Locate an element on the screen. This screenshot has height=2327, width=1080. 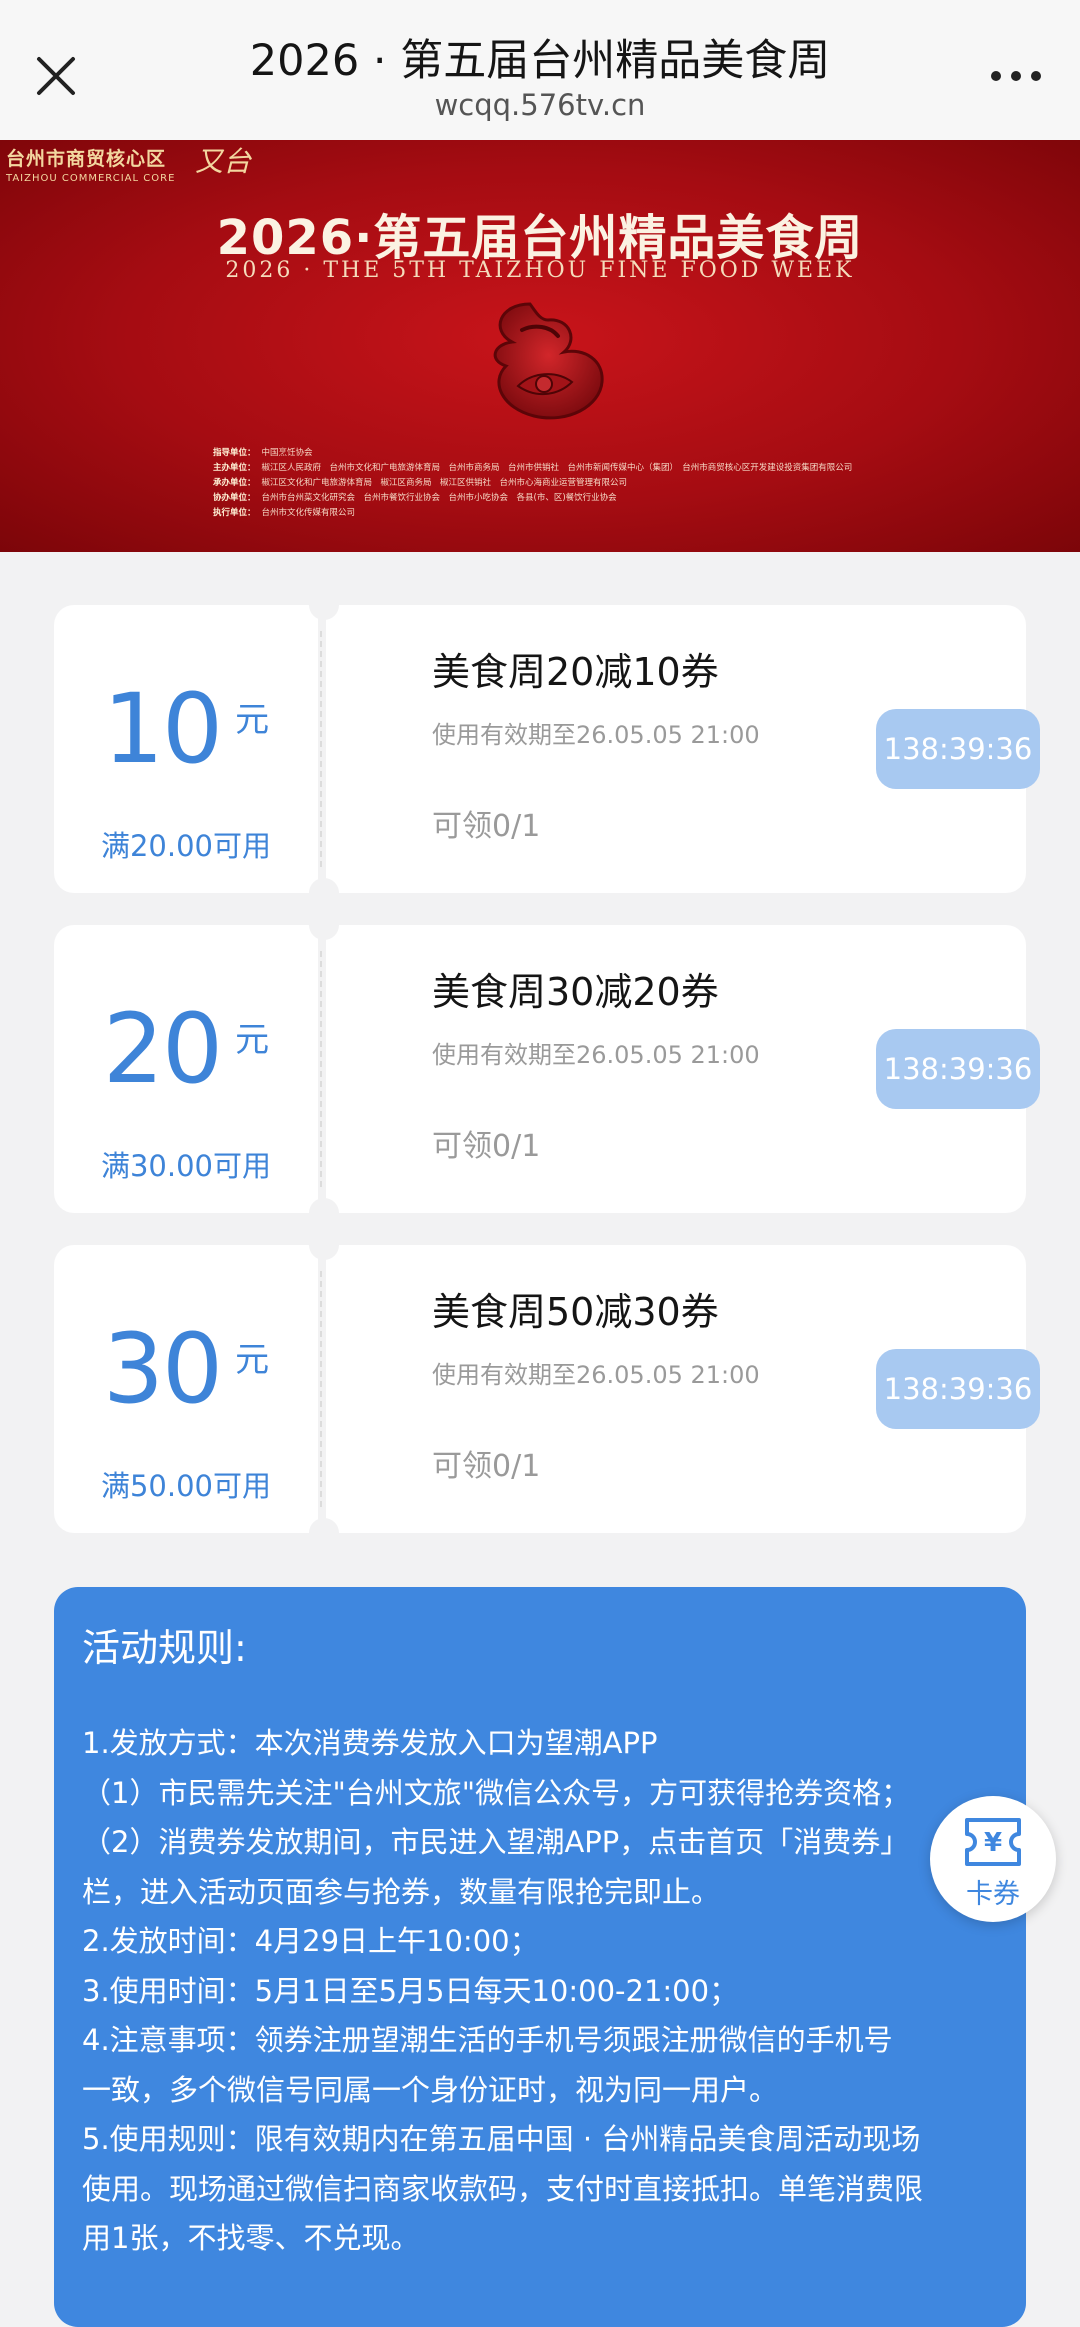
top-nav-bar: 2026 · 第五届台州精品美食周 wcqq.576tv.cn is located at coordinates (540, 70).